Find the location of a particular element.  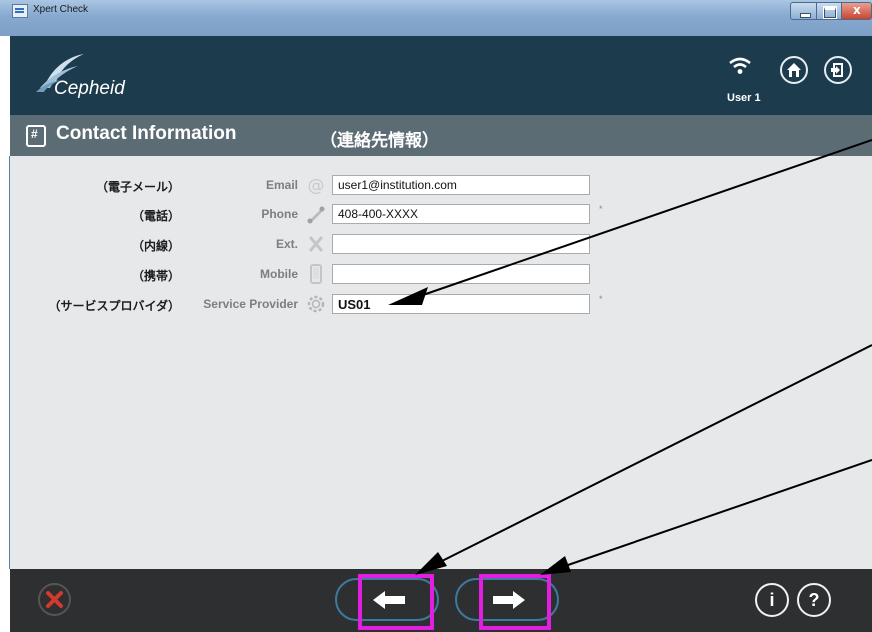

ext-row: （内線） Ext. is located at coordinates (441, 245).